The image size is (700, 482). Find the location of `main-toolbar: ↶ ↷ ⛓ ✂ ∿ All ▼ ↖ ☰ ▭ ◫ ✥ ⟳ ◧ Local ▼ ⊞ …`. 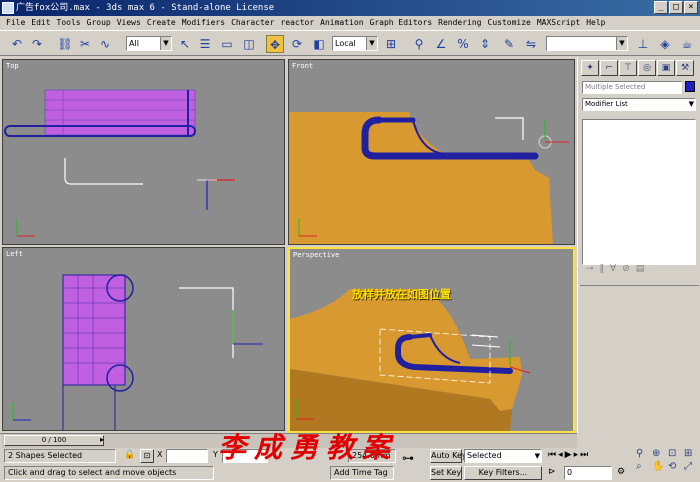

main-toolbar: ↶ ↷ ⛓ ✂ ∿ All ▼ ↖ ☰ ▭ ◫ ✥ ⟳ ◧ Local ▼ ⊞ … is located at coordinates (350, 43).